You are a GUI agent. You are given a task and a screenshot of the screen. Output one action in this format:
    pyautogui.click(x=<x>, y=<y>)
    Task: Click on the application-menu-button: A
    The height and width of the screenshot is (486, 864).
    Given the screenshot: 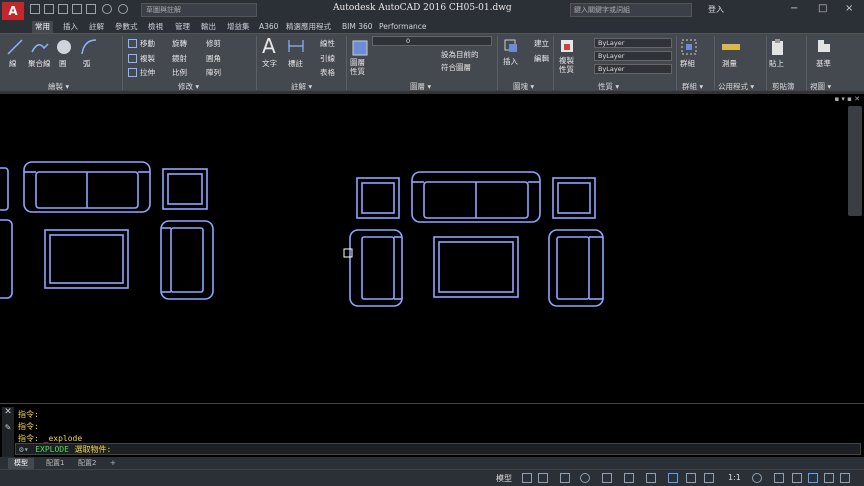 What is the action you would take?
    pyautogui.click(x=13, y=11)
    